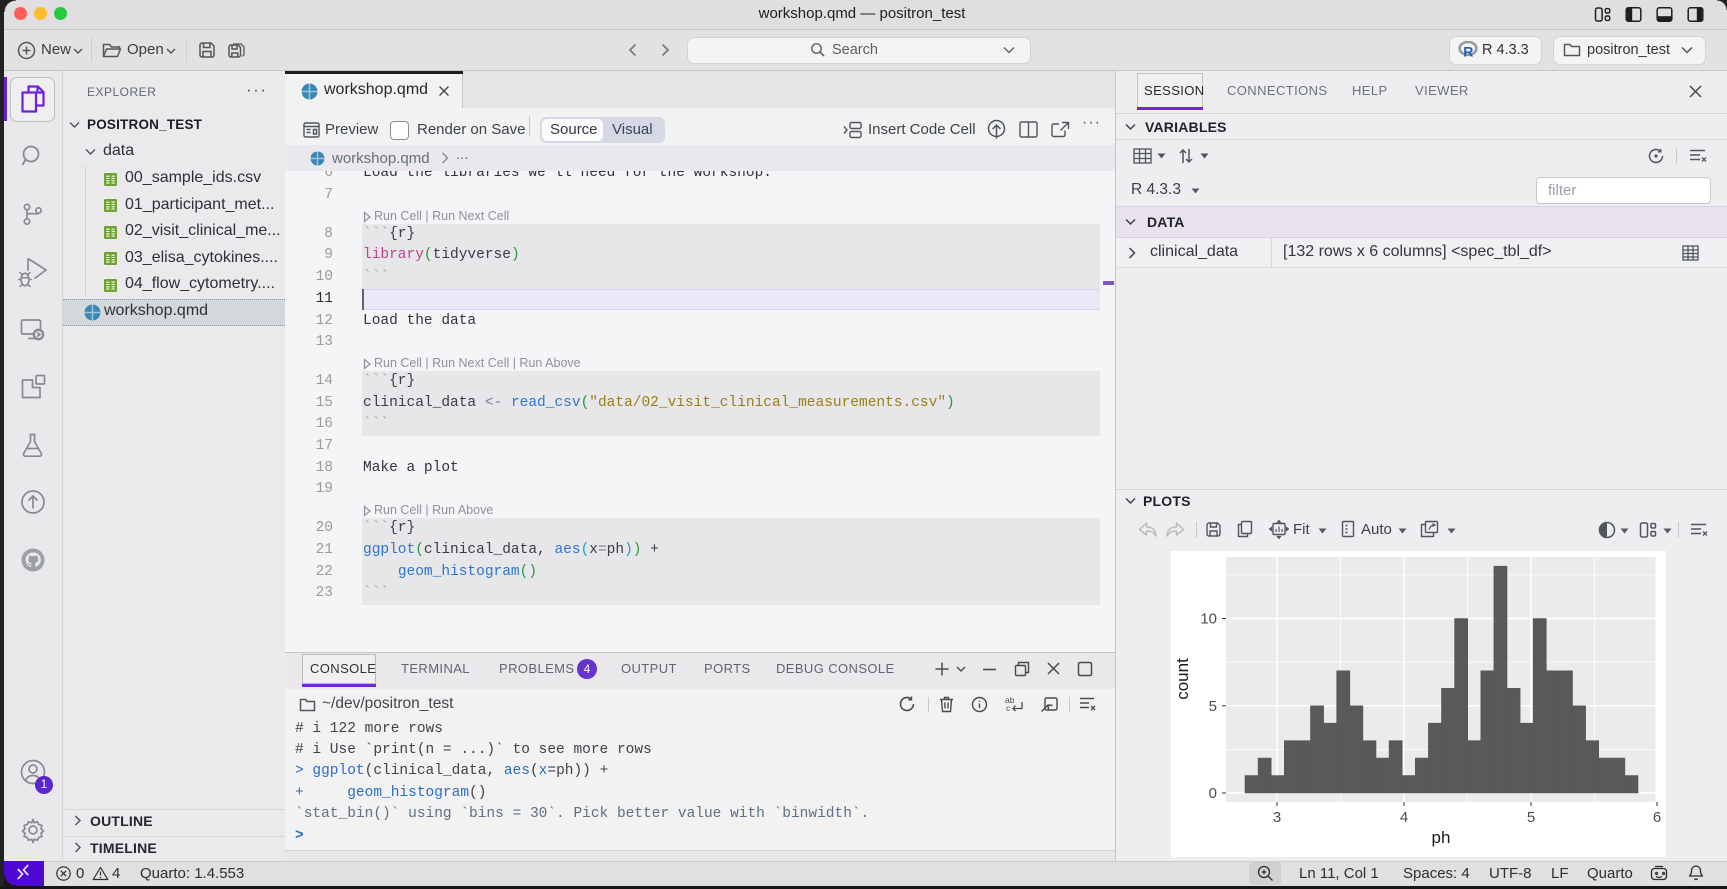 This screenshot has height=889, width=1727. What do you see at coordinates (1208, 619) in the screenshot?
I see `svg-text: 10` at bounding box center [1208, 619].